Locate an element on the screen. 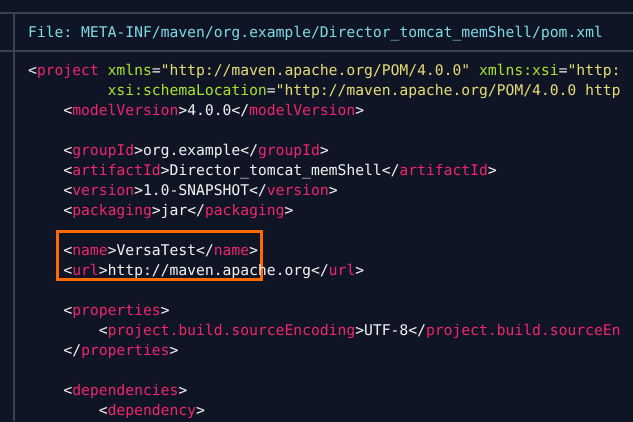  code-line: <dependency> is located at coordinates (152, 411).